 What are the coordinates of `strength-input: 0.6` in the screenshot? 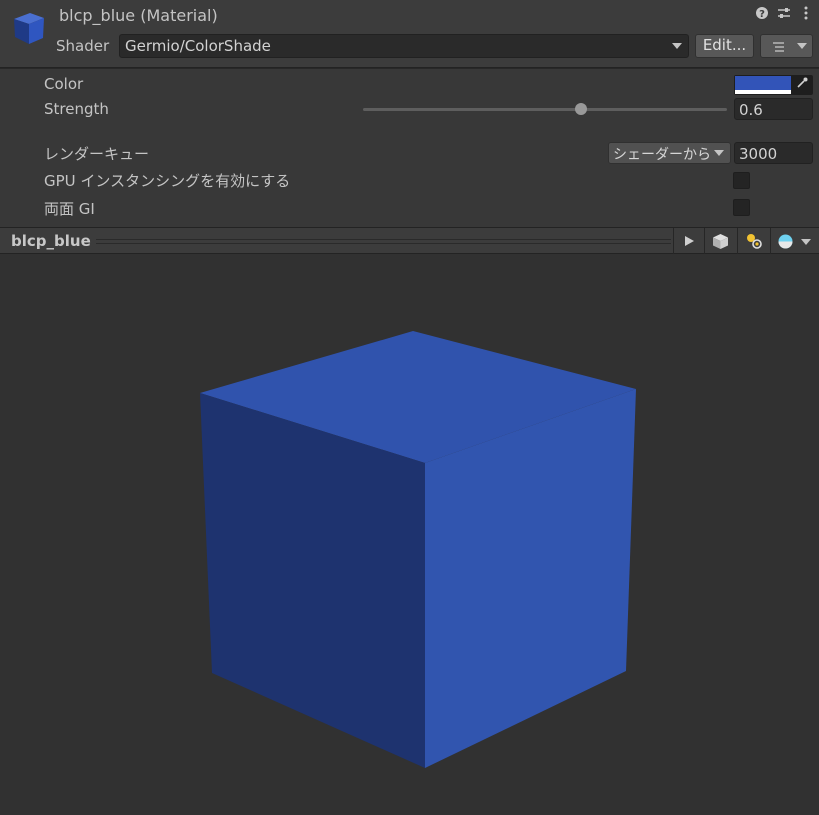 It's located at (773, 109).